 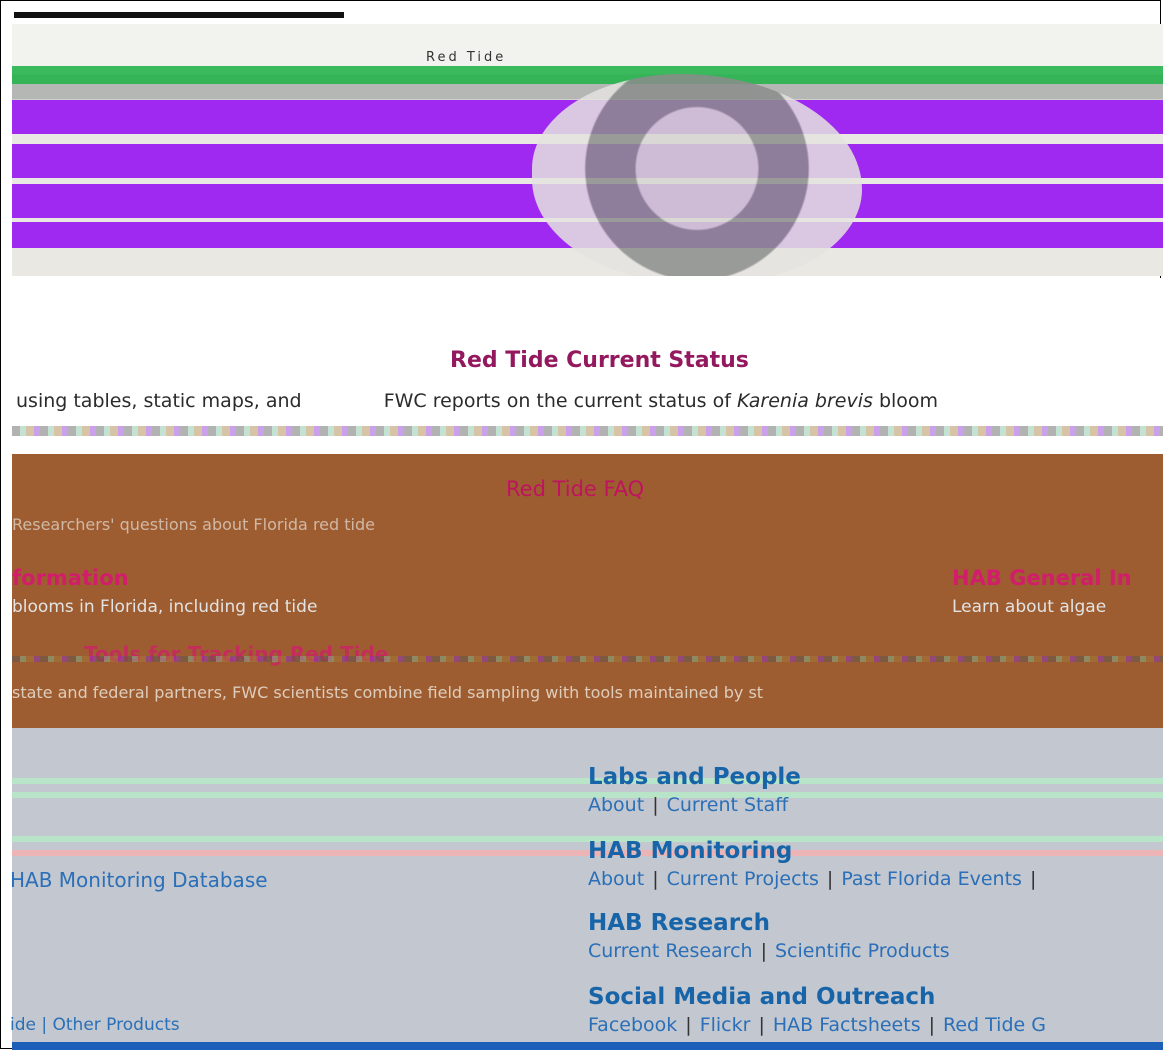 What do you see at coordinates (575, 489) in the screenshot?
I see `faq-title: Red Tide FAQ` at bounding box center [575, 489].